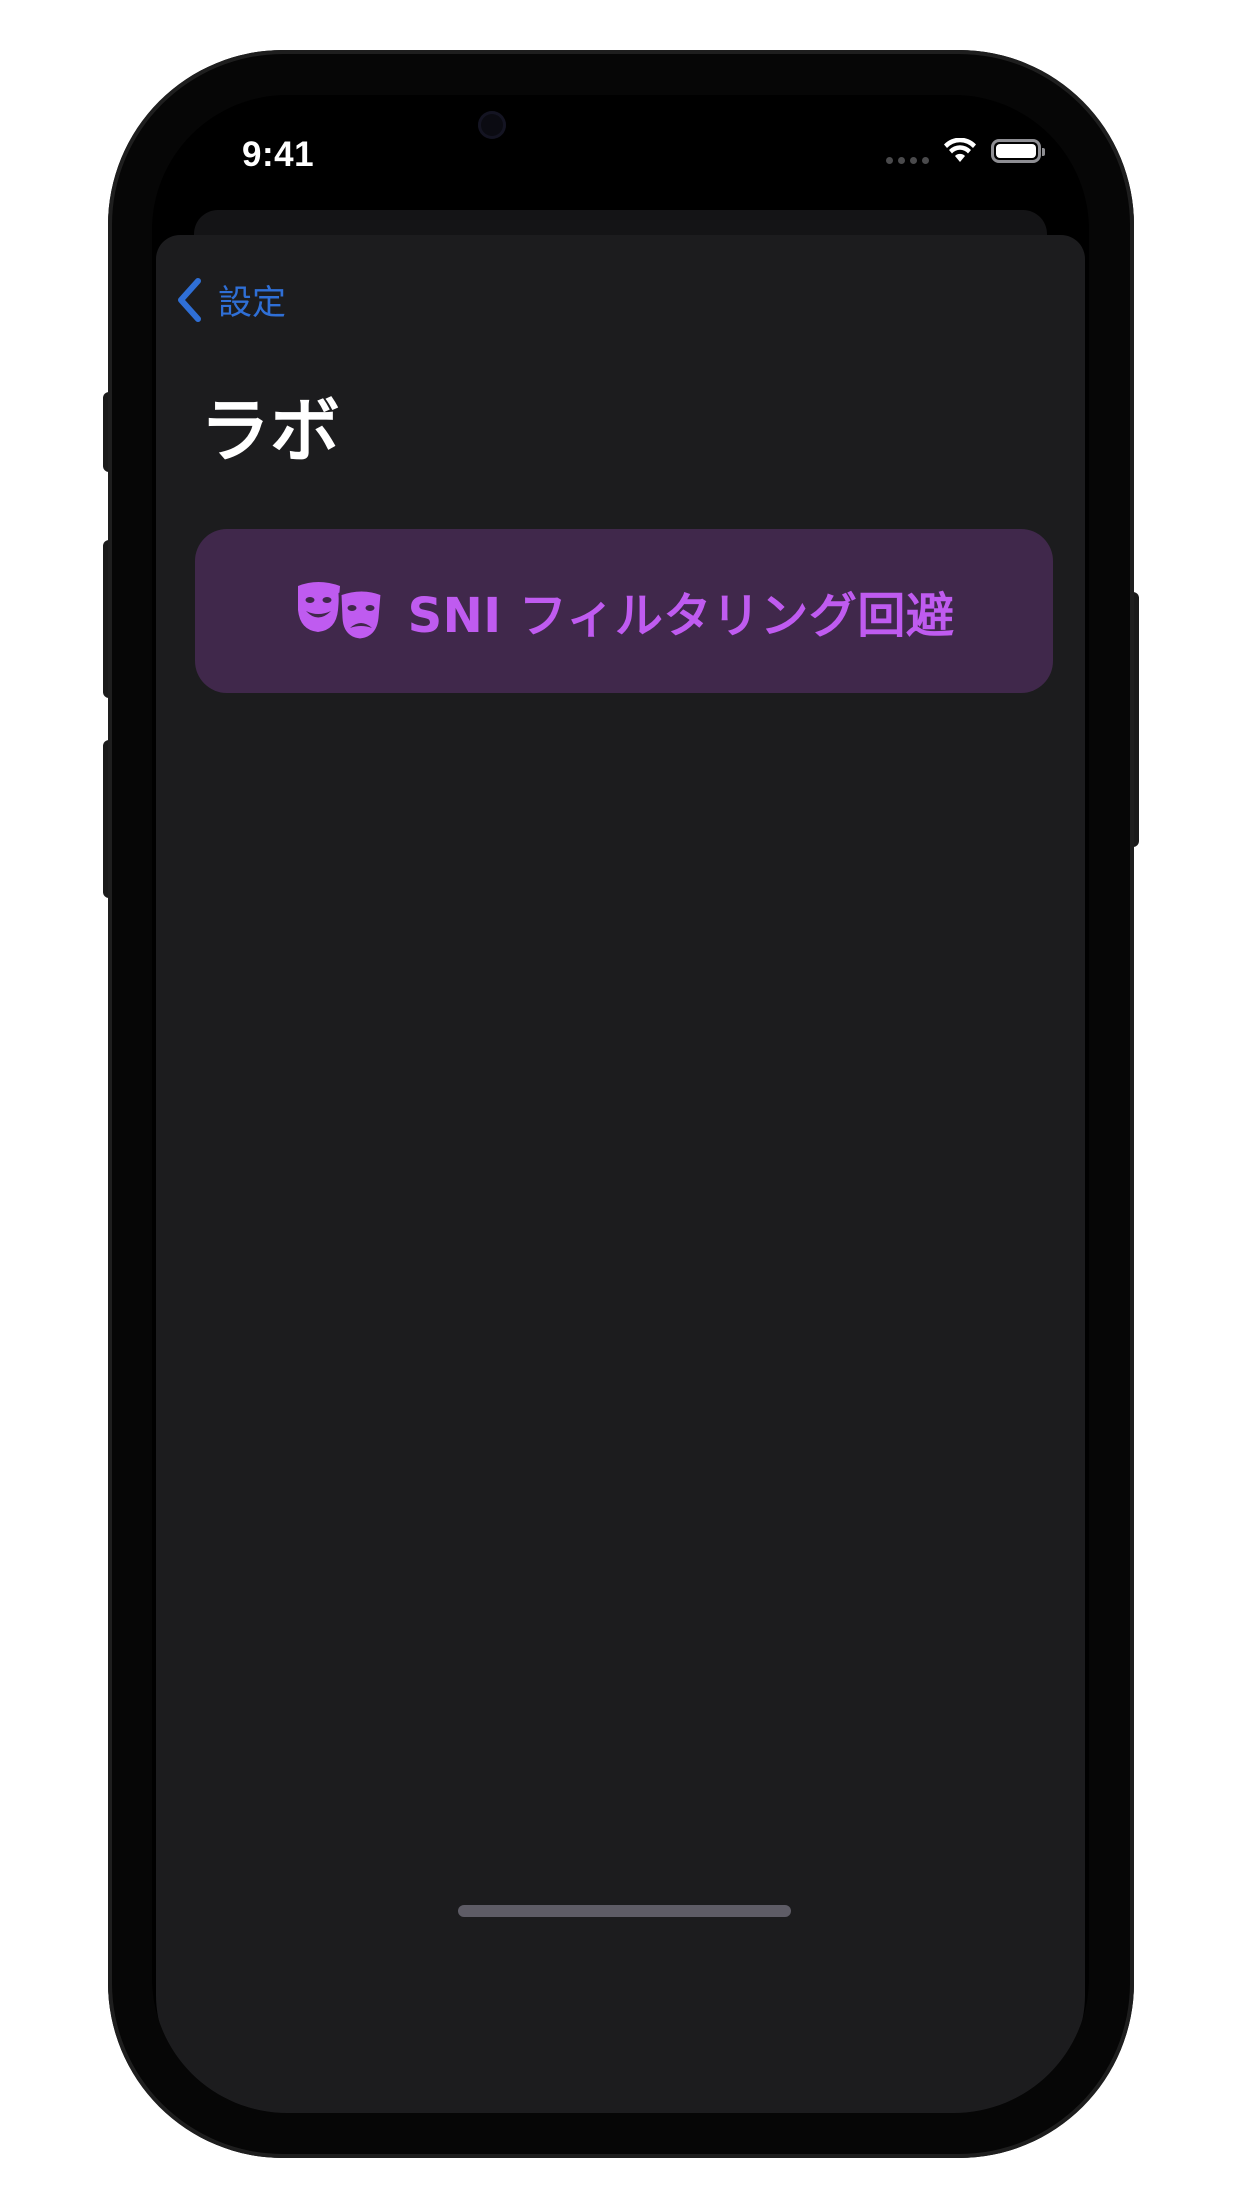  Describe the element at coordinates (621, 134) in the screenshot. I see `notch` at that location.